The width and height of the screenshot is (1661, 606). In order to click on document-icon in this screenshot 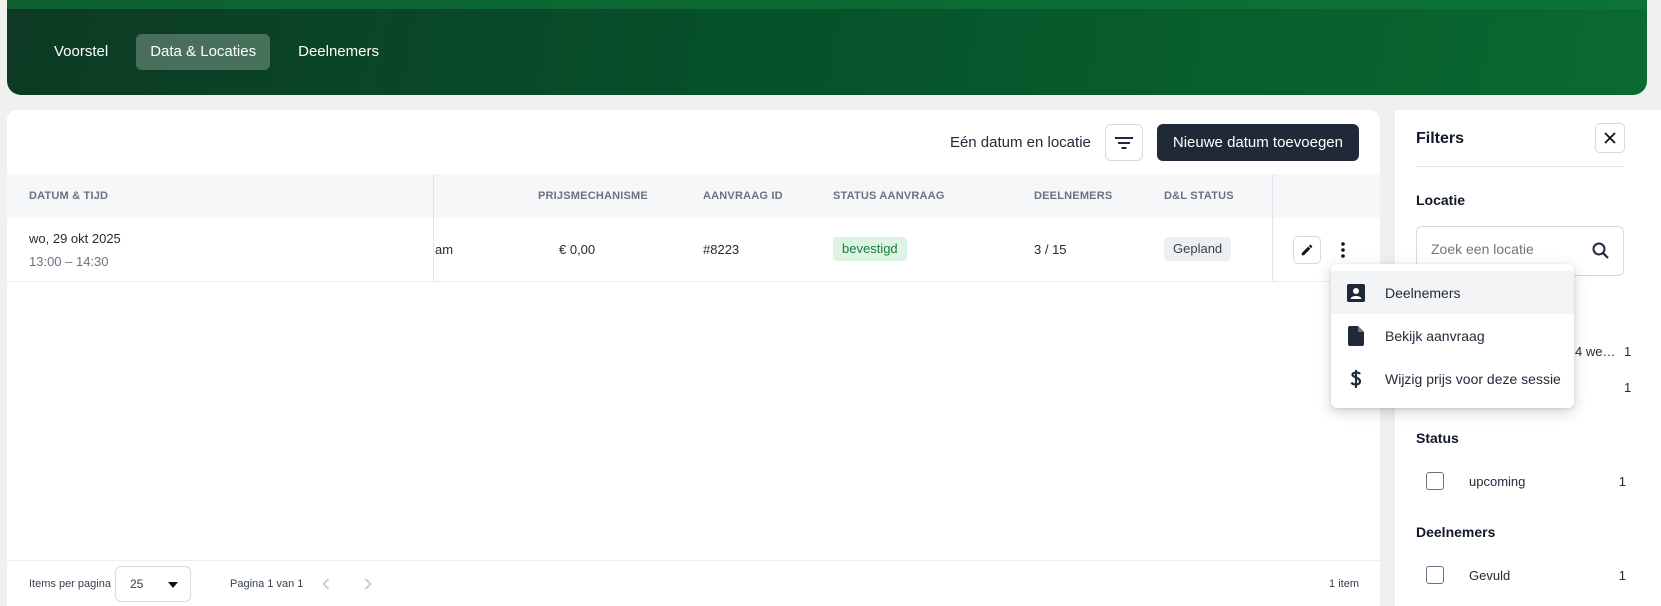, I will do `click(1356, 335)`.